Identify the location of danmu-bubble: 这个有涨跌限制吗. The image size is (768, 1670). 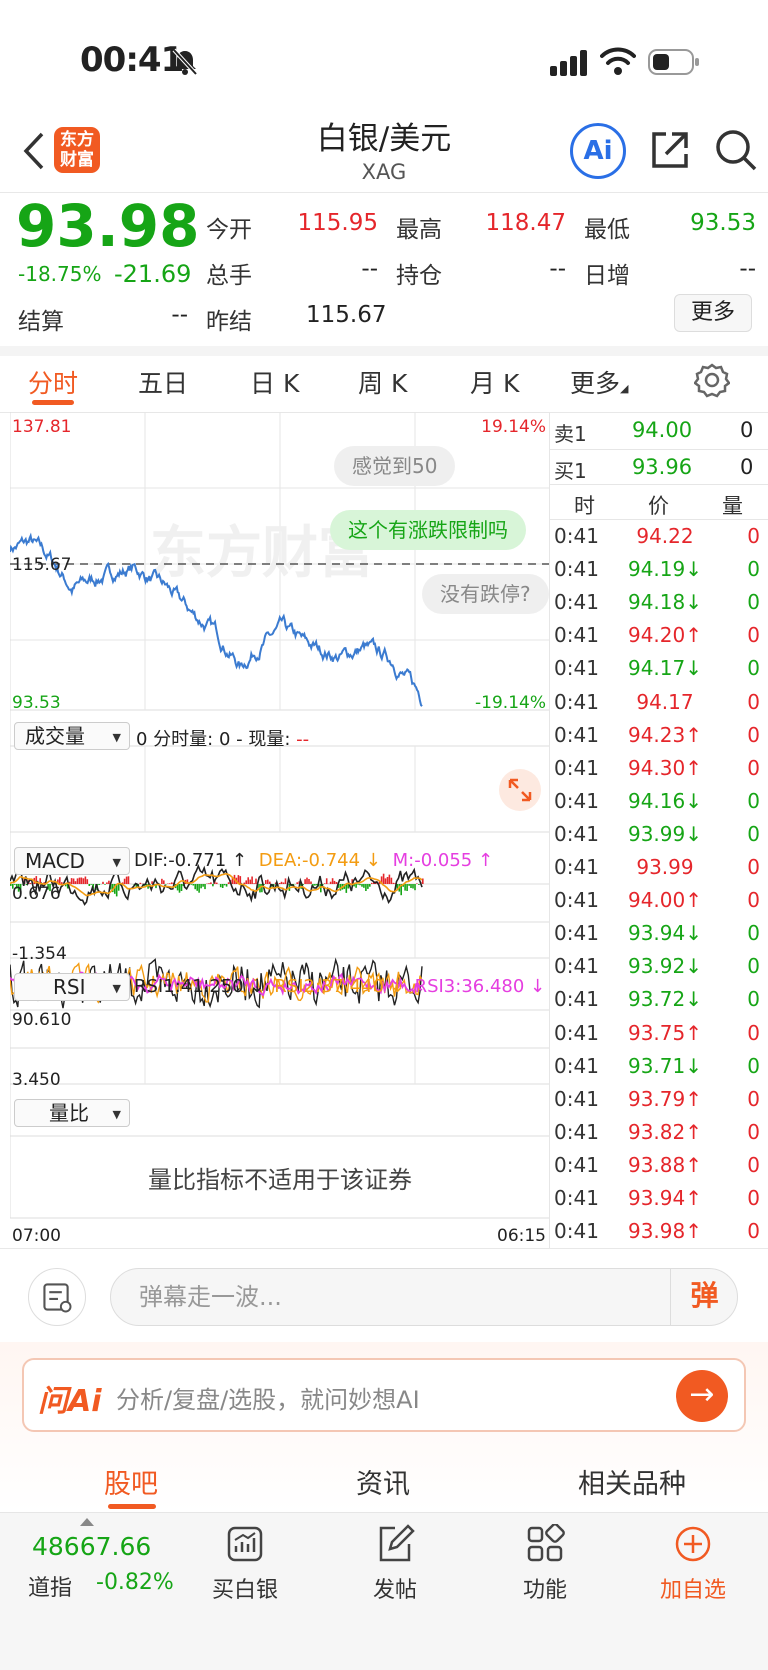
(428, 530).